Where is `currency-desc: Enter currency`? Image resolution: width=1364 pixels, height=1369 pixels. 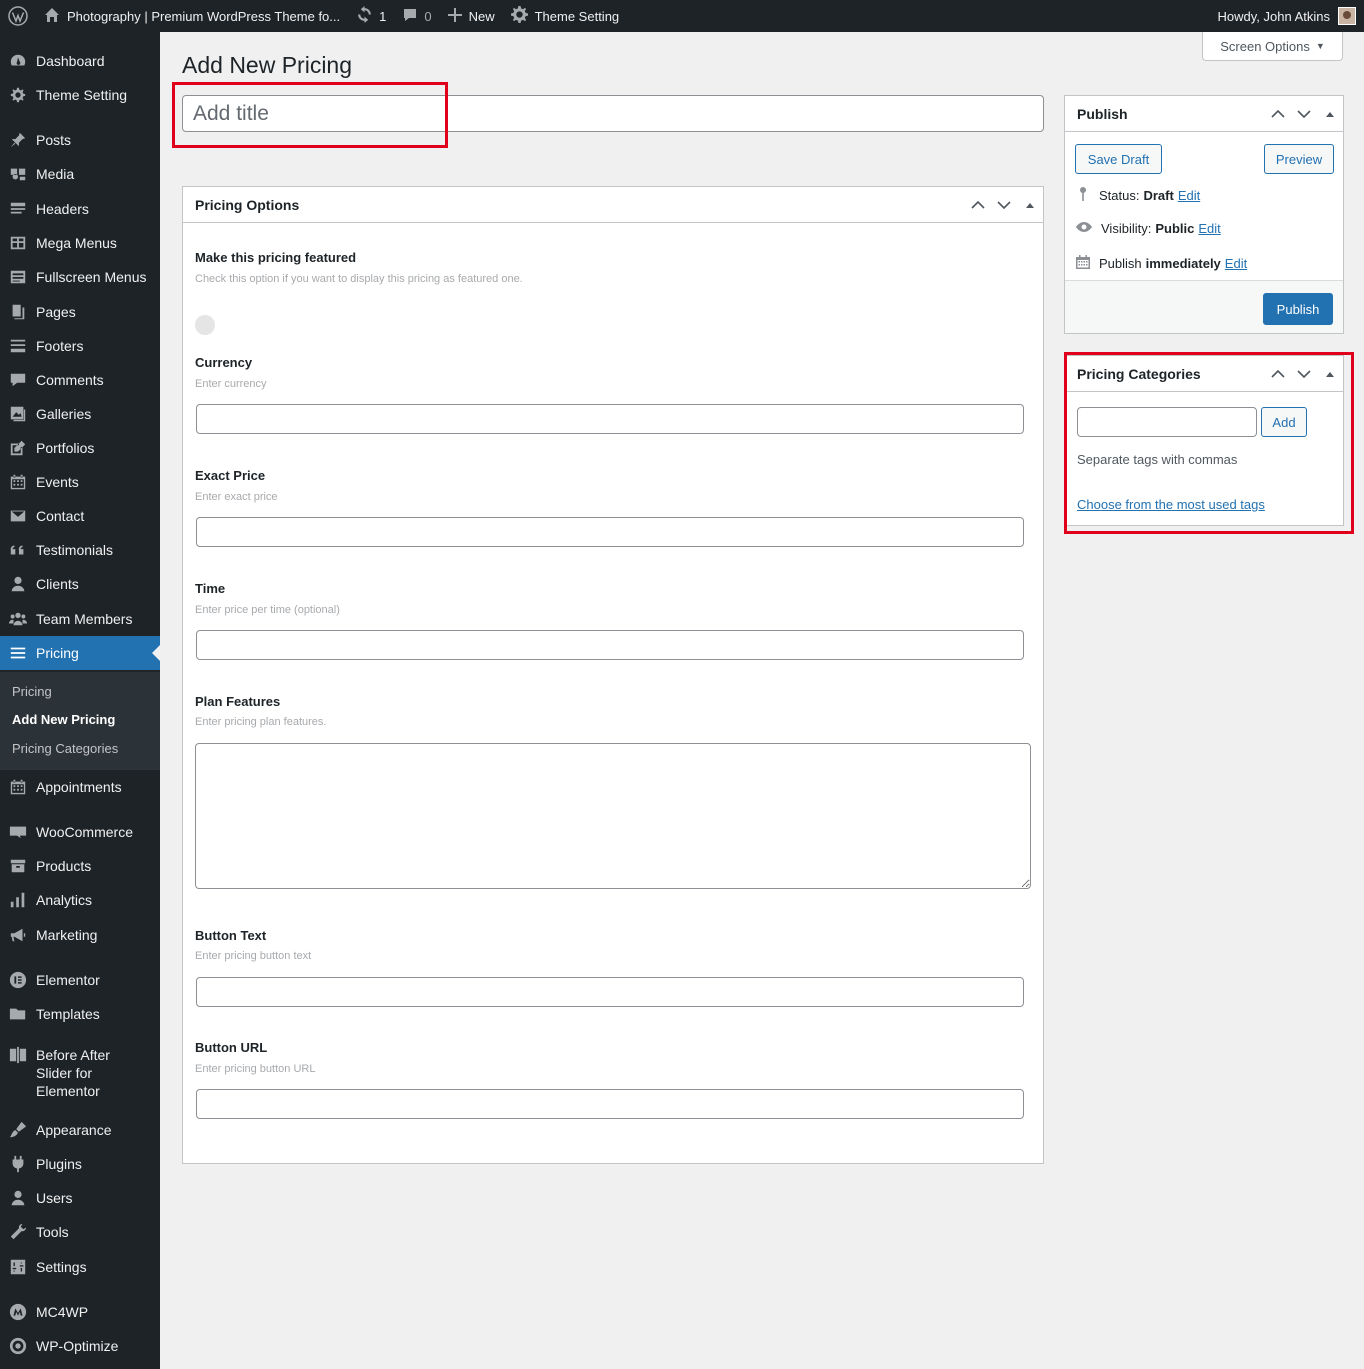 currency-desc: Enter currency is located at coordinates (231, 384).